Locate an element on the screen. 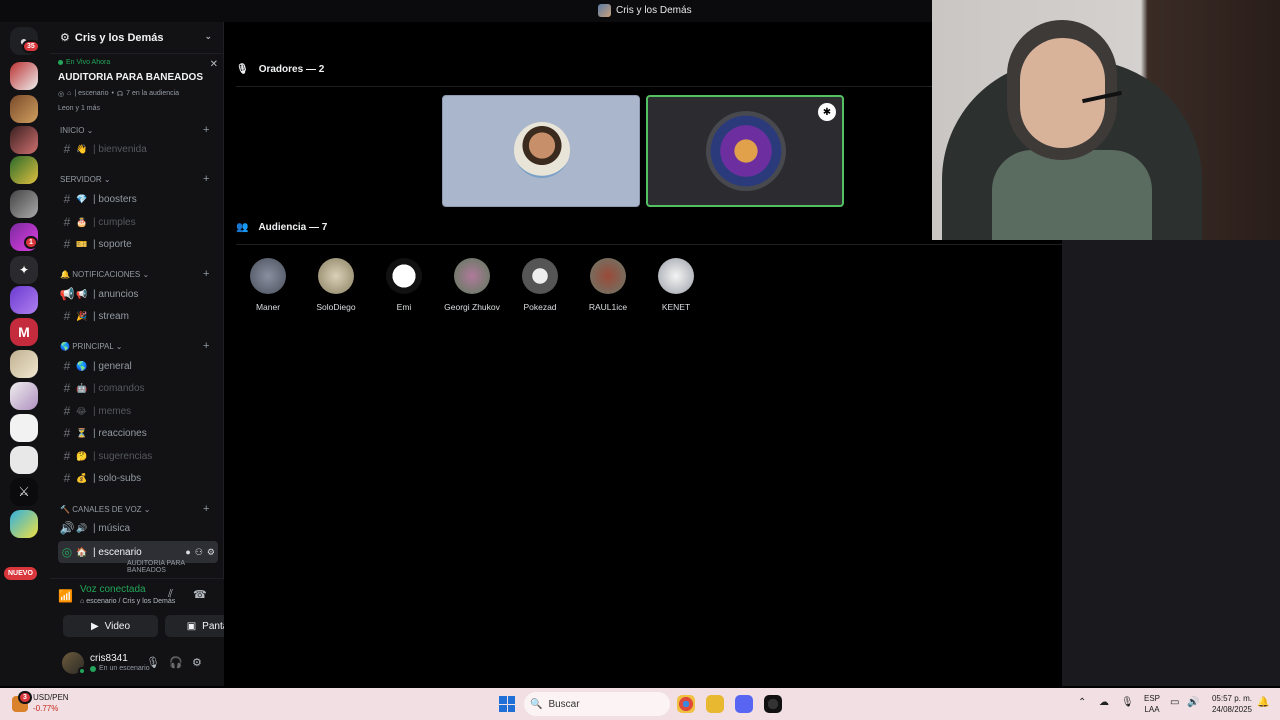  robot-icon: 🤖 is located at coordinates (82, 387).